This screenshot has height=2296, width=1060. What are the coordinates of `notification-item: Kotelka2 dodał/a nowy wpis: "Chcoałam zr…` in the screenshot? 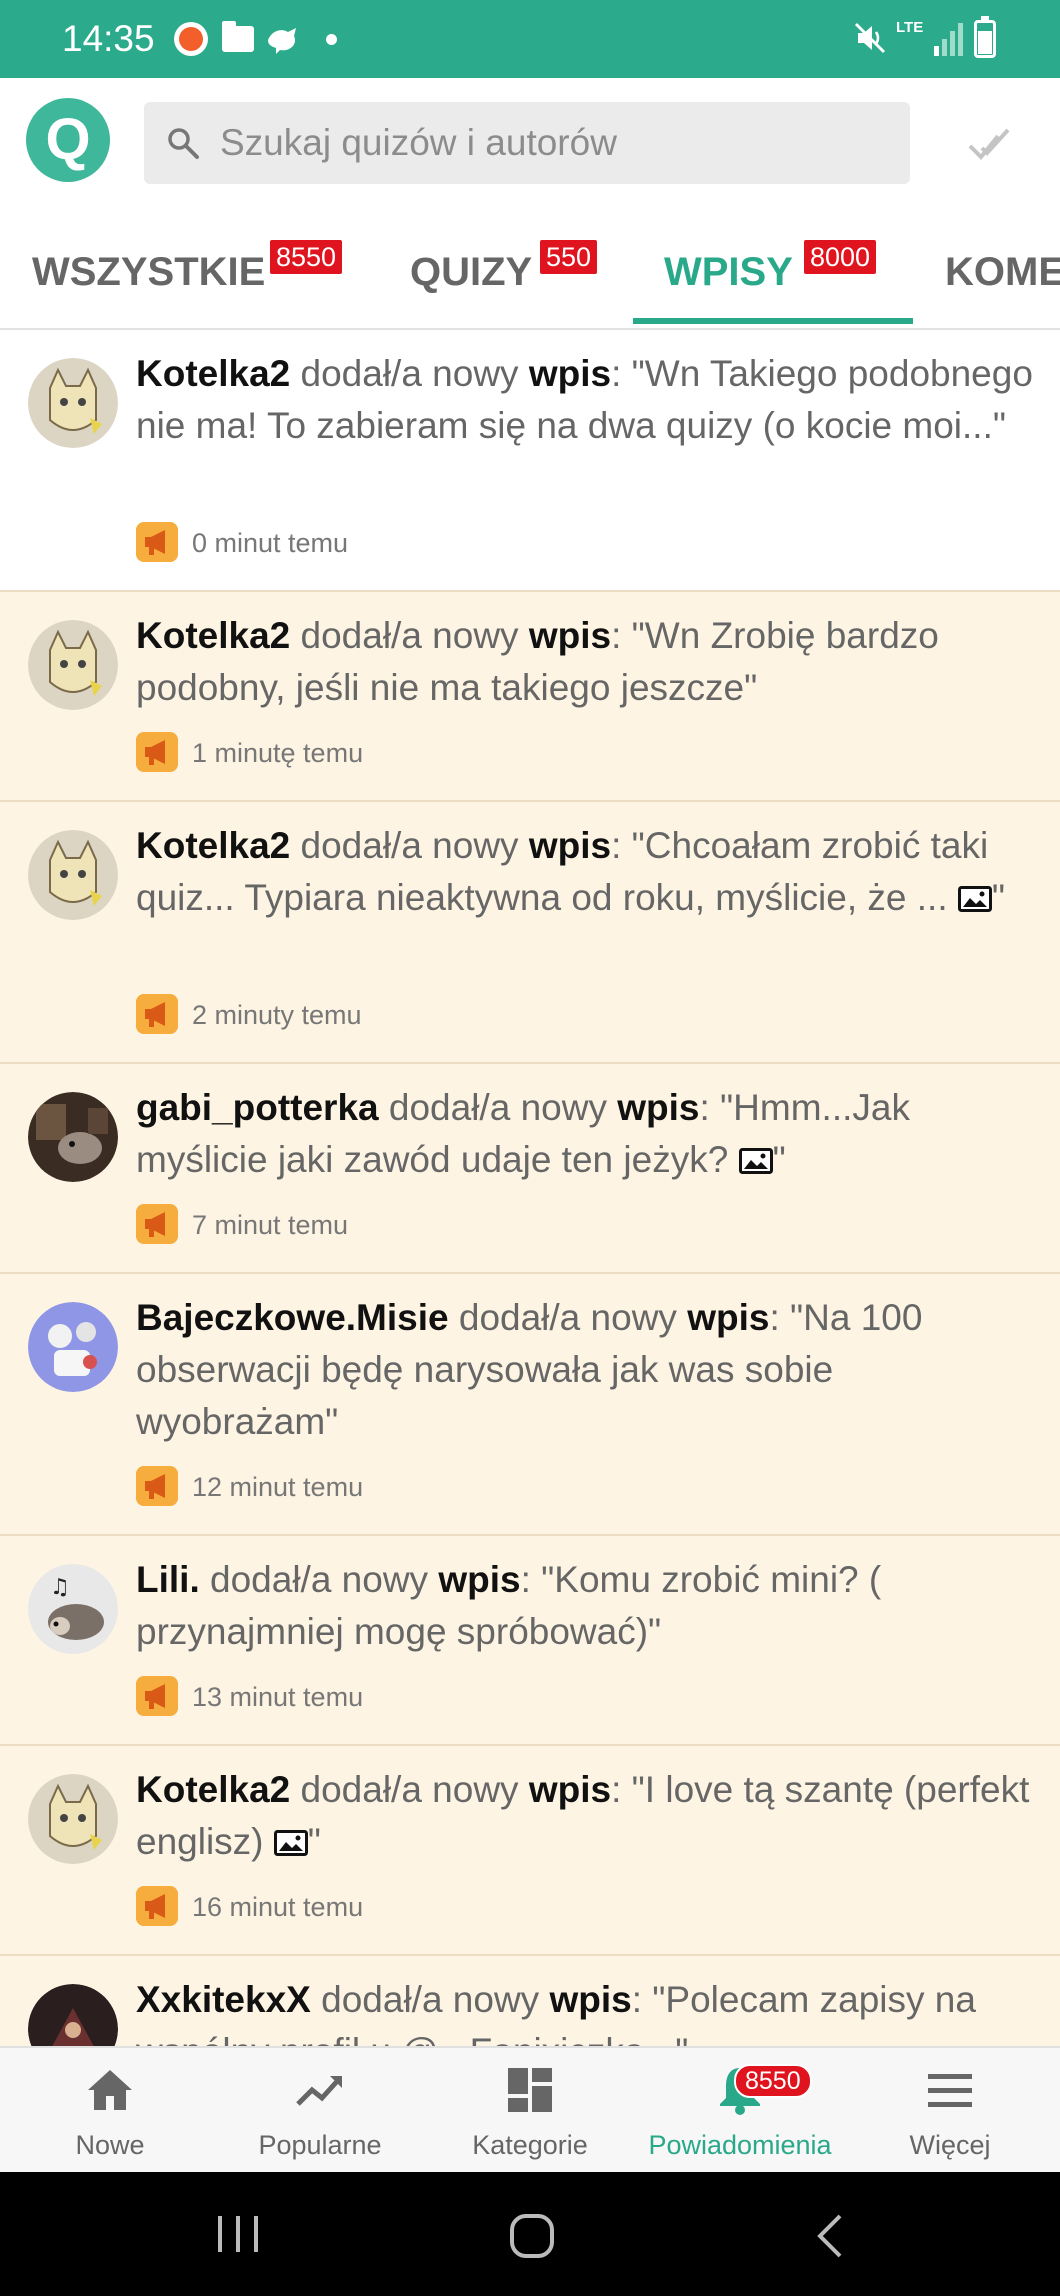 It's located at (530, 933).